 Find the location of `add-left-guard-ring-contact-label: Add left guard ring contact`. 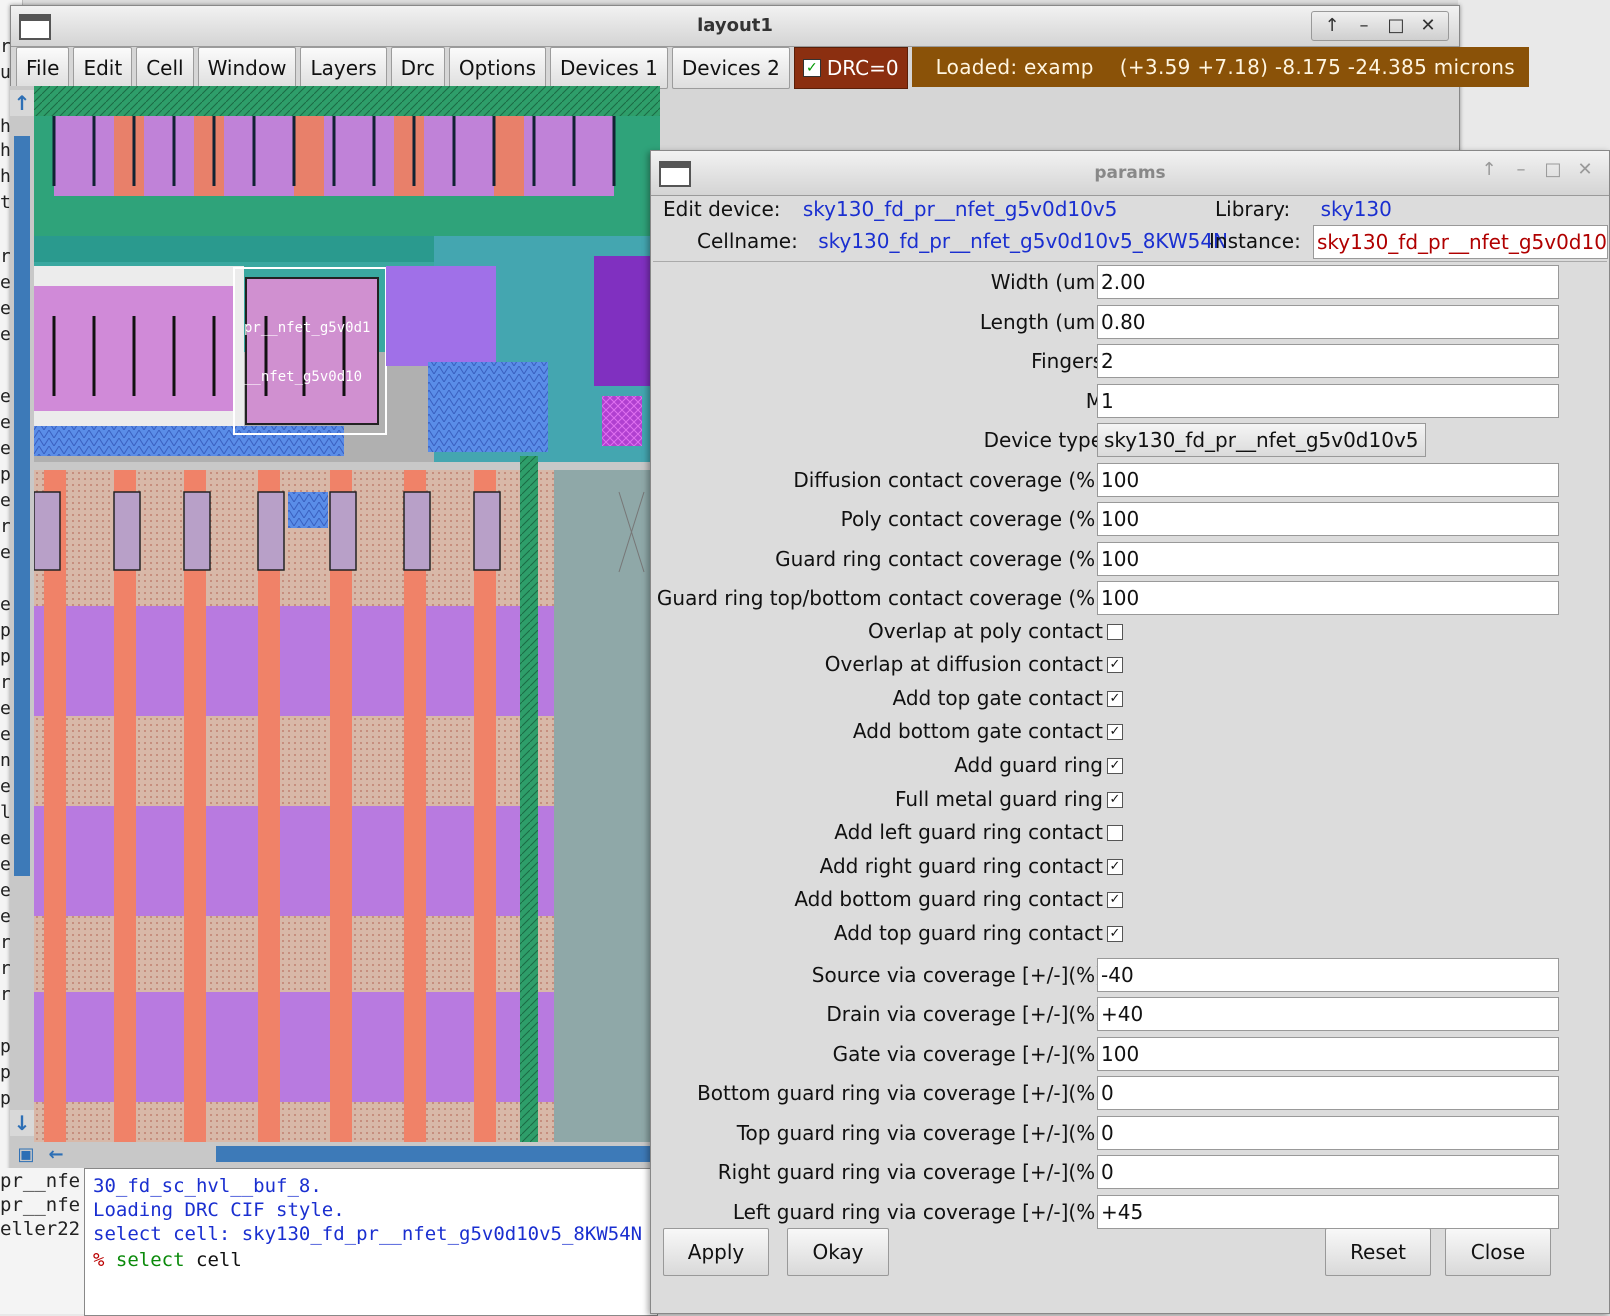

add-left-guard-ring-contact-label: Add left guard ring contact is located at coordinates (968, 832).